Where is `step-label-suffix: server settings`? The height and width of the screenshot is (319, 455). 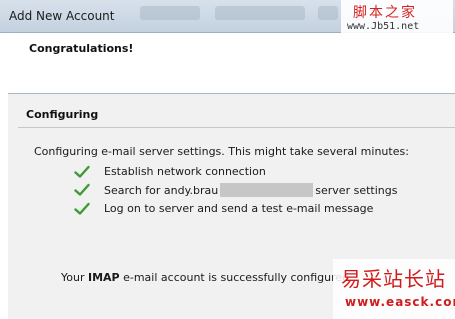
step-label-suffix: server settings is located at coordinates (356, 190).